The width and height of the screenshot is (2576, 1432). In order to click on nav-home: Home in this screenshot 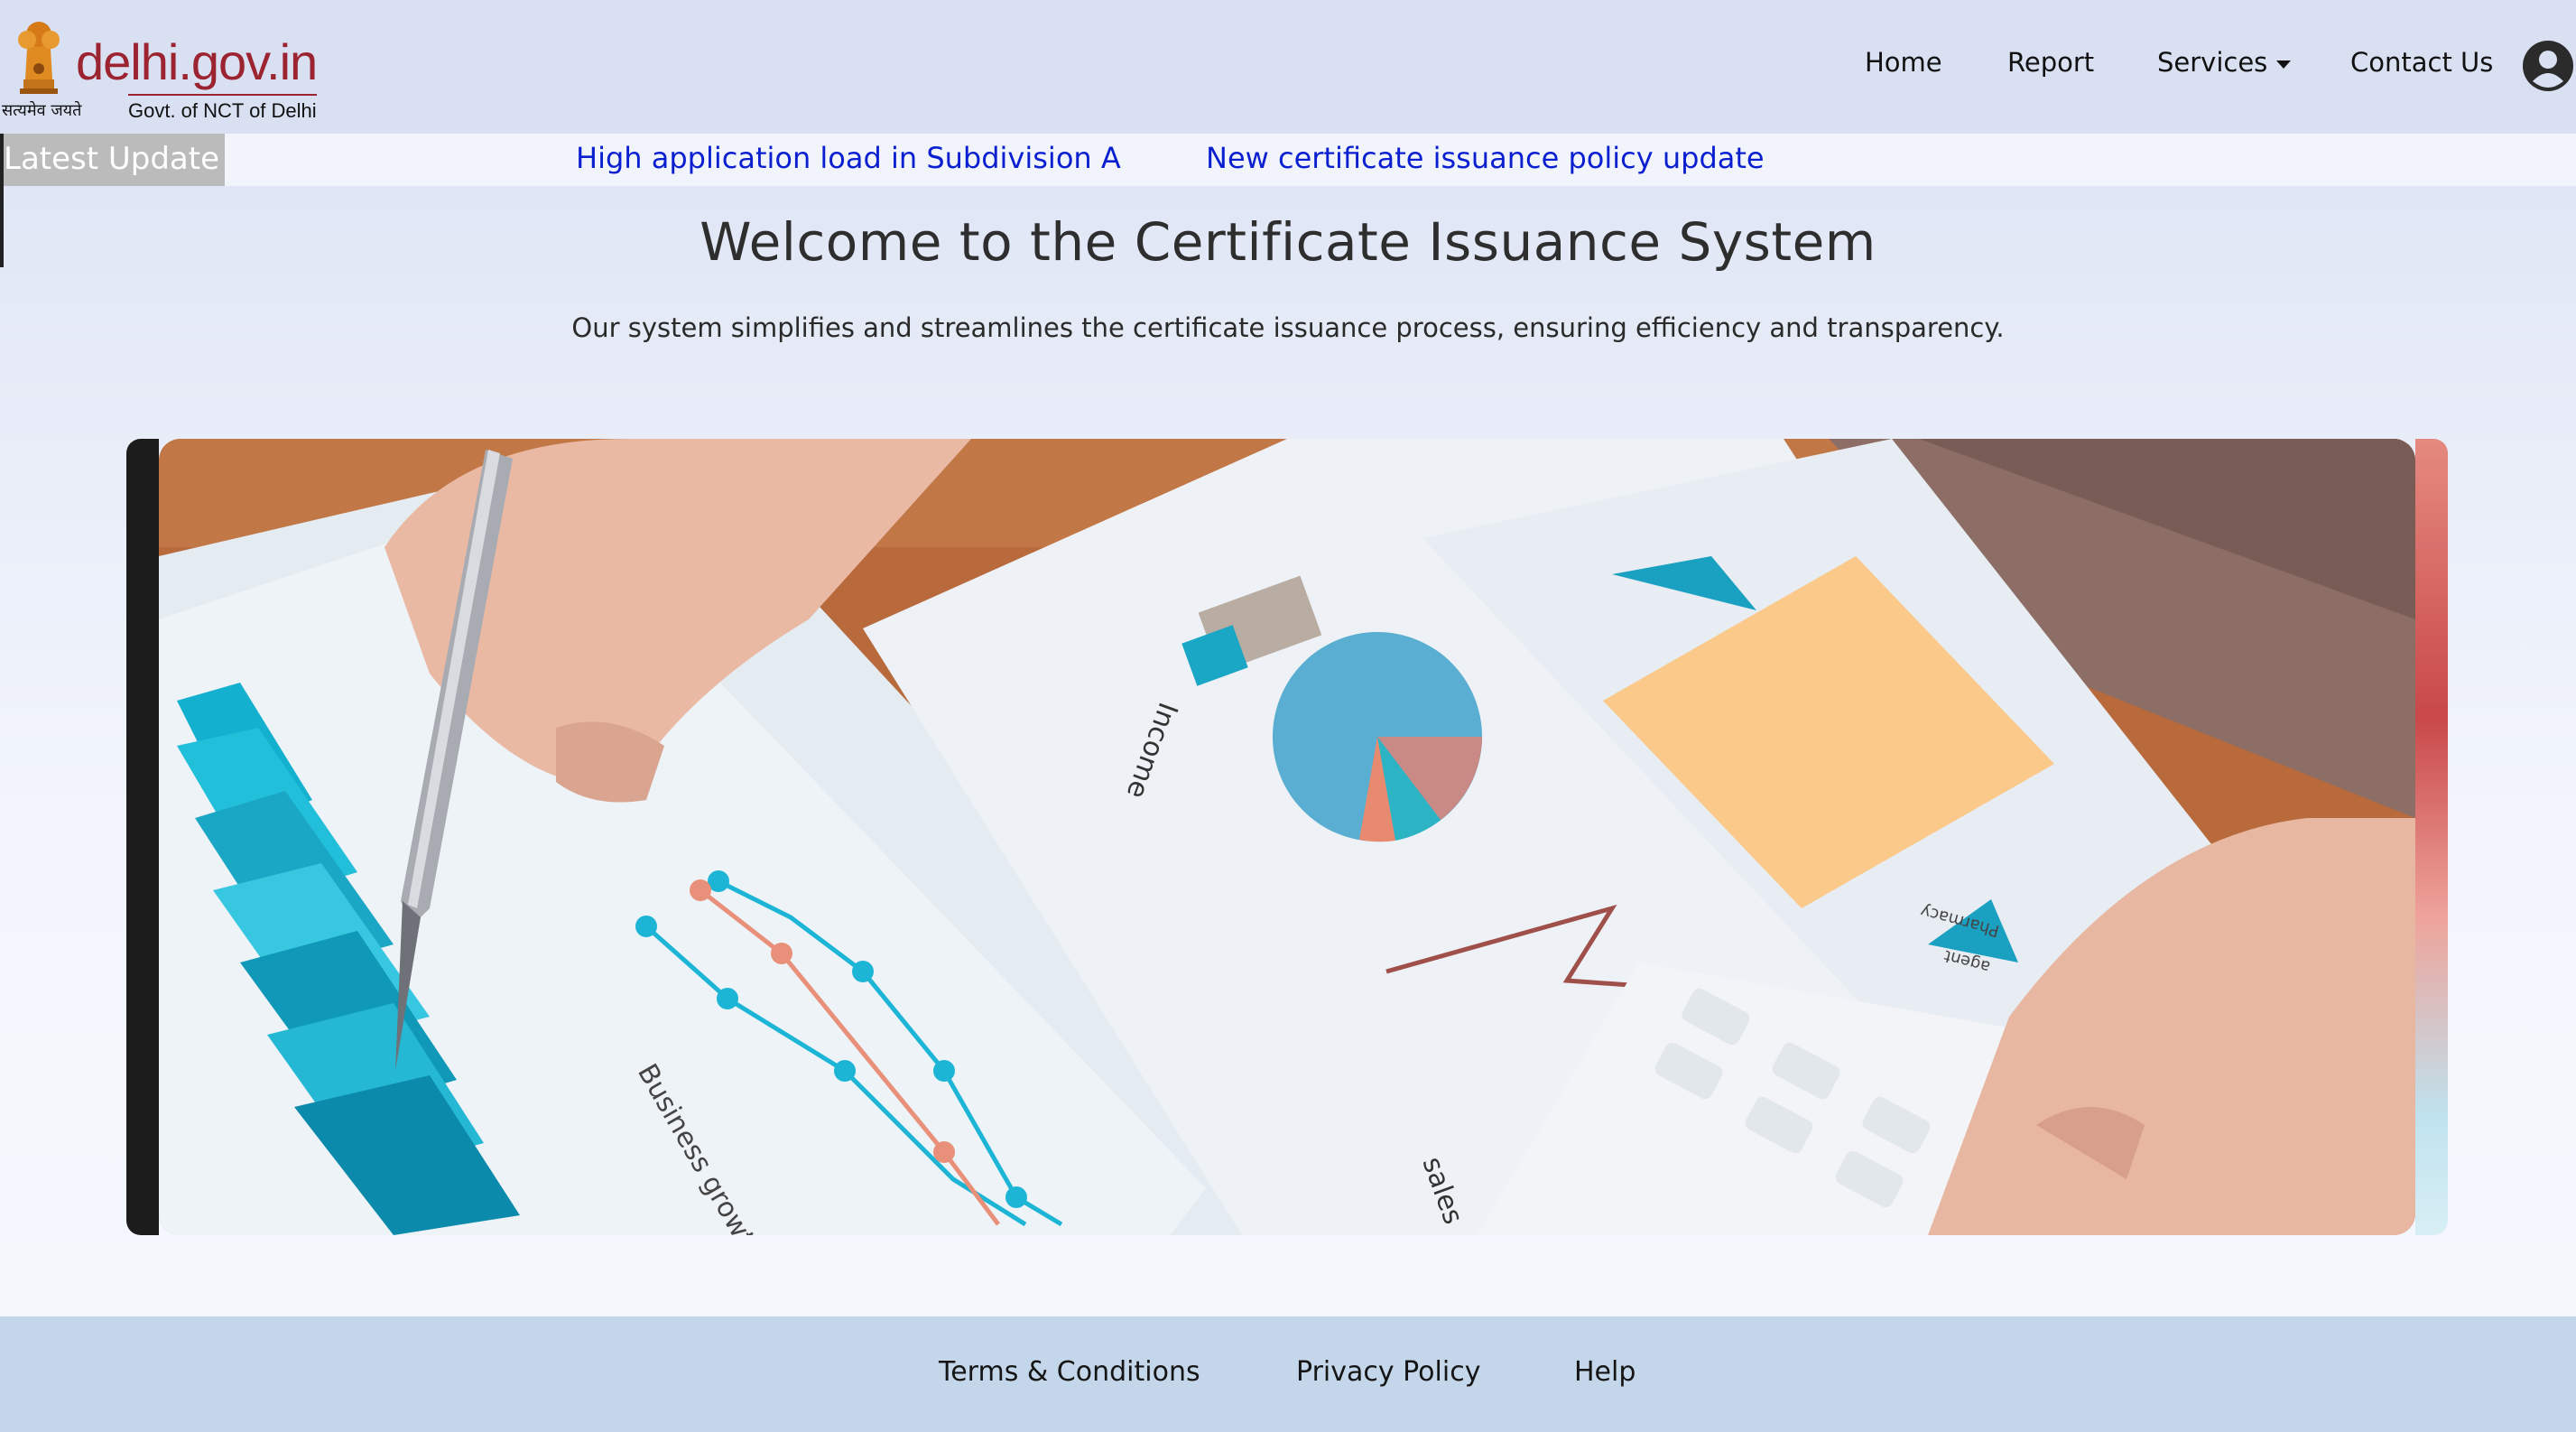, I will do `click(1904, 62)`.